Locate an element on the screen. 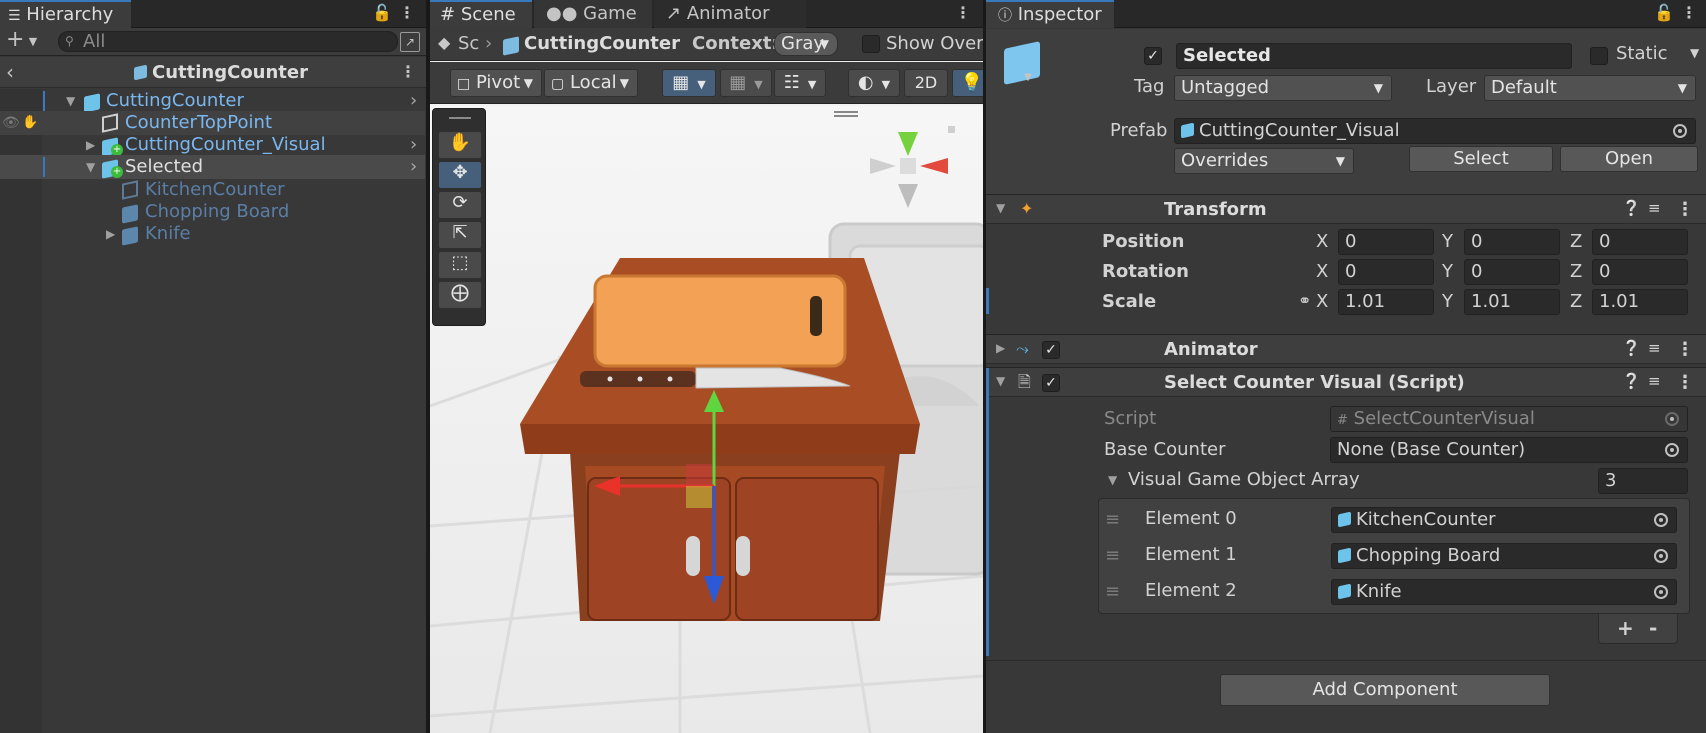 This screenshot has height=733, width=1706. tab-scene: # Scene is located at coordinates (481, 14).